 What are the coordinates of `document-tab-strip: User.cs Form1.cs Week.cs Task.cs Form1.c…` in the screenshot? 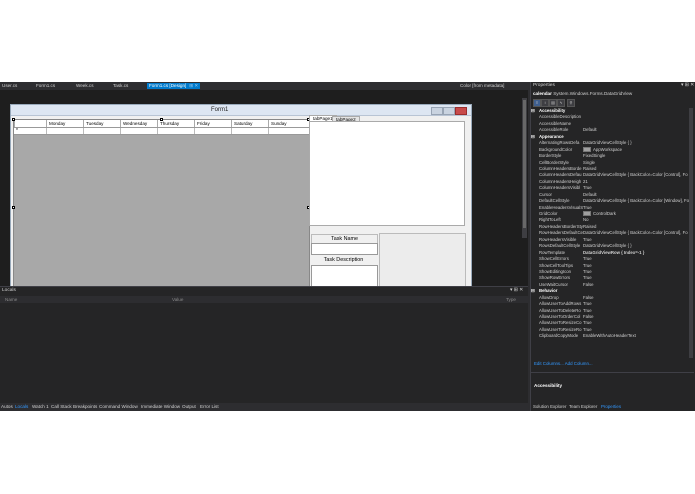 It's located at (264, 86).